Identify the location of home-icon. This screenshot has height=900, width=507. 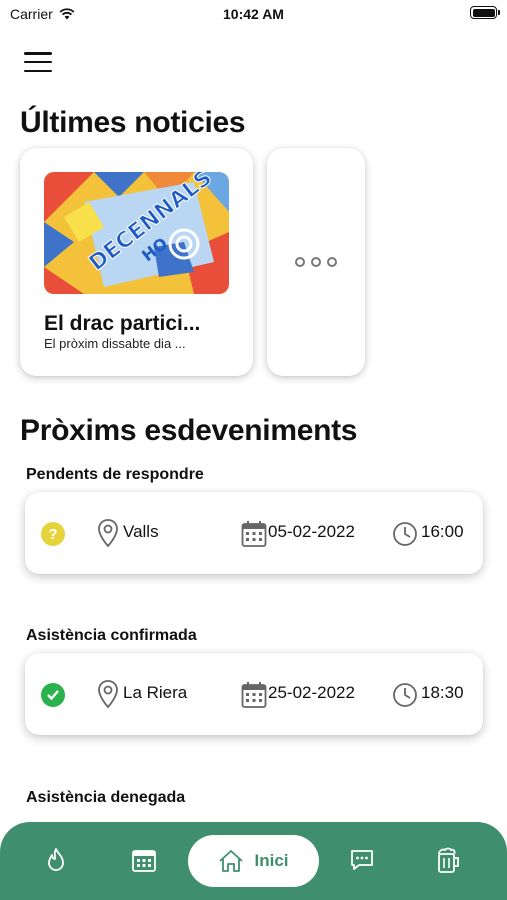
(231, 861).